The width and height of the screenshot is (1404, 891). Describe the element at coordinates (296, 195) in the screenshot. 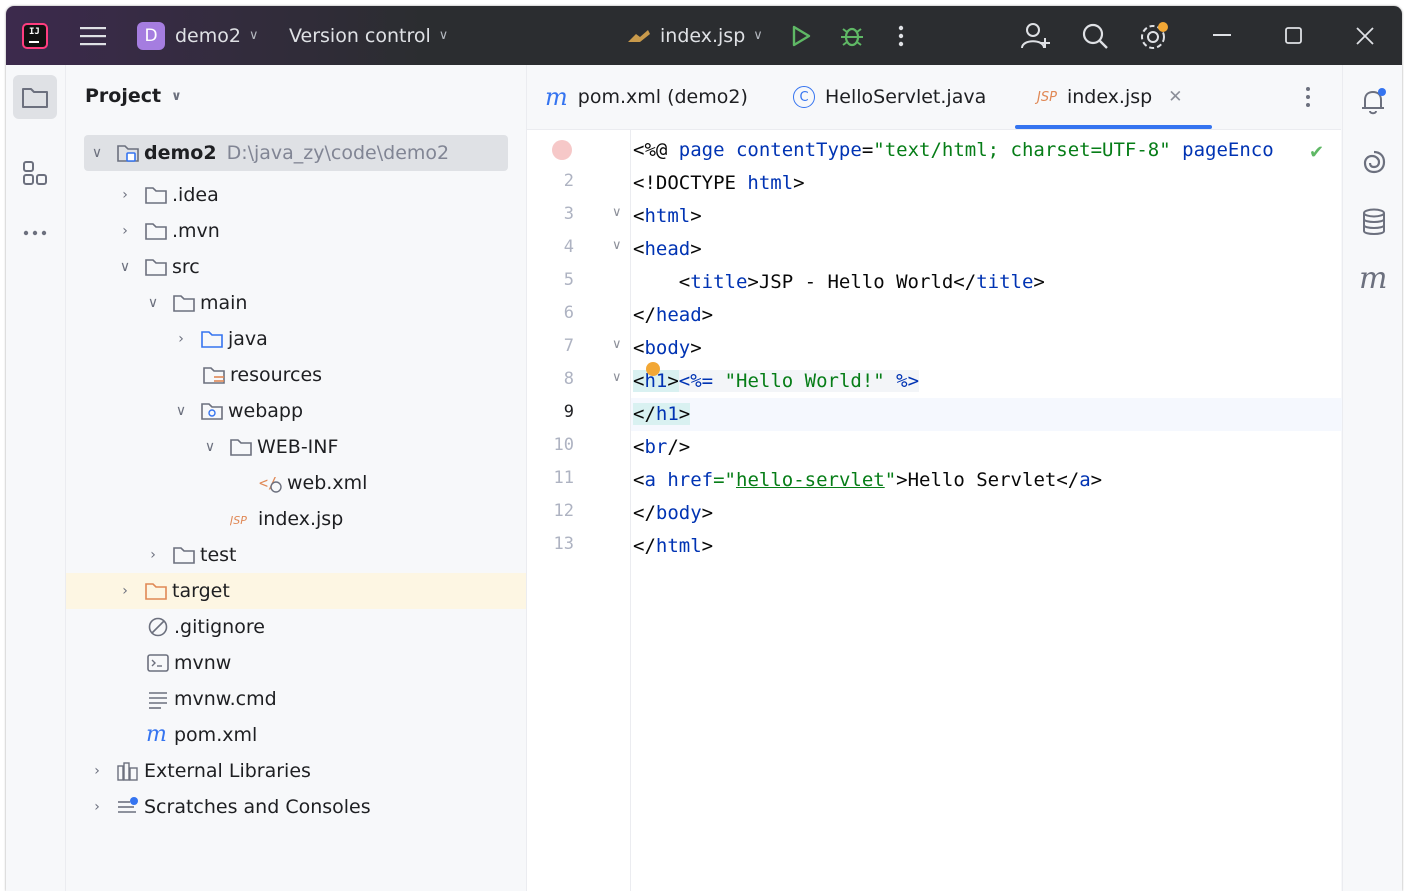

I see `tree-item-idea: › .idea` at that location.